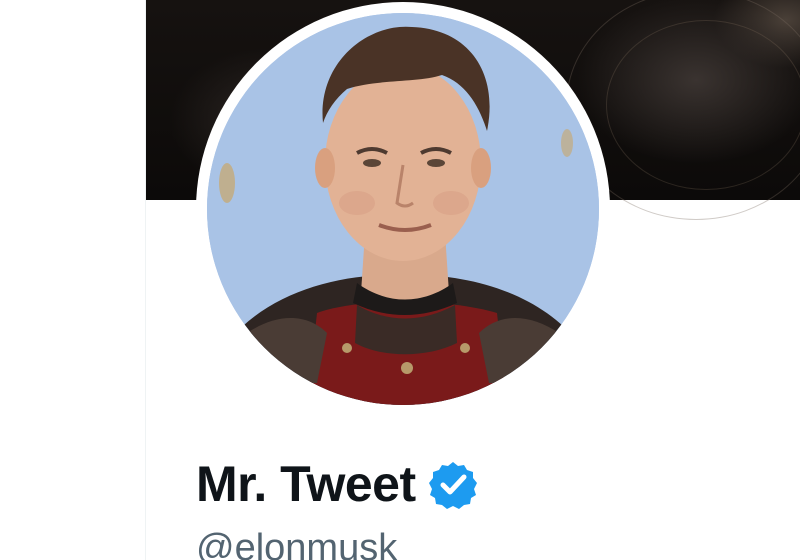 Image resolution: width=800 pixels, height=560 pixels. What do you see at coordinates (297, 543) in the screenshot?
I see `profile-handle: @elonmusk` at bounding box center [297, 543].